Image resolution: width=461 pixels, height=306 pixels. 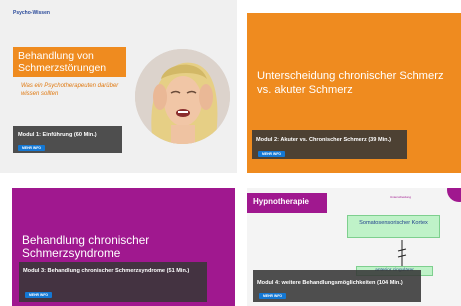 What do you see at coordinates (69, 62) in the screenshot?
I see `slide-title: Behandlung von Schmerzstörungen` at bounding box center [69, 62].